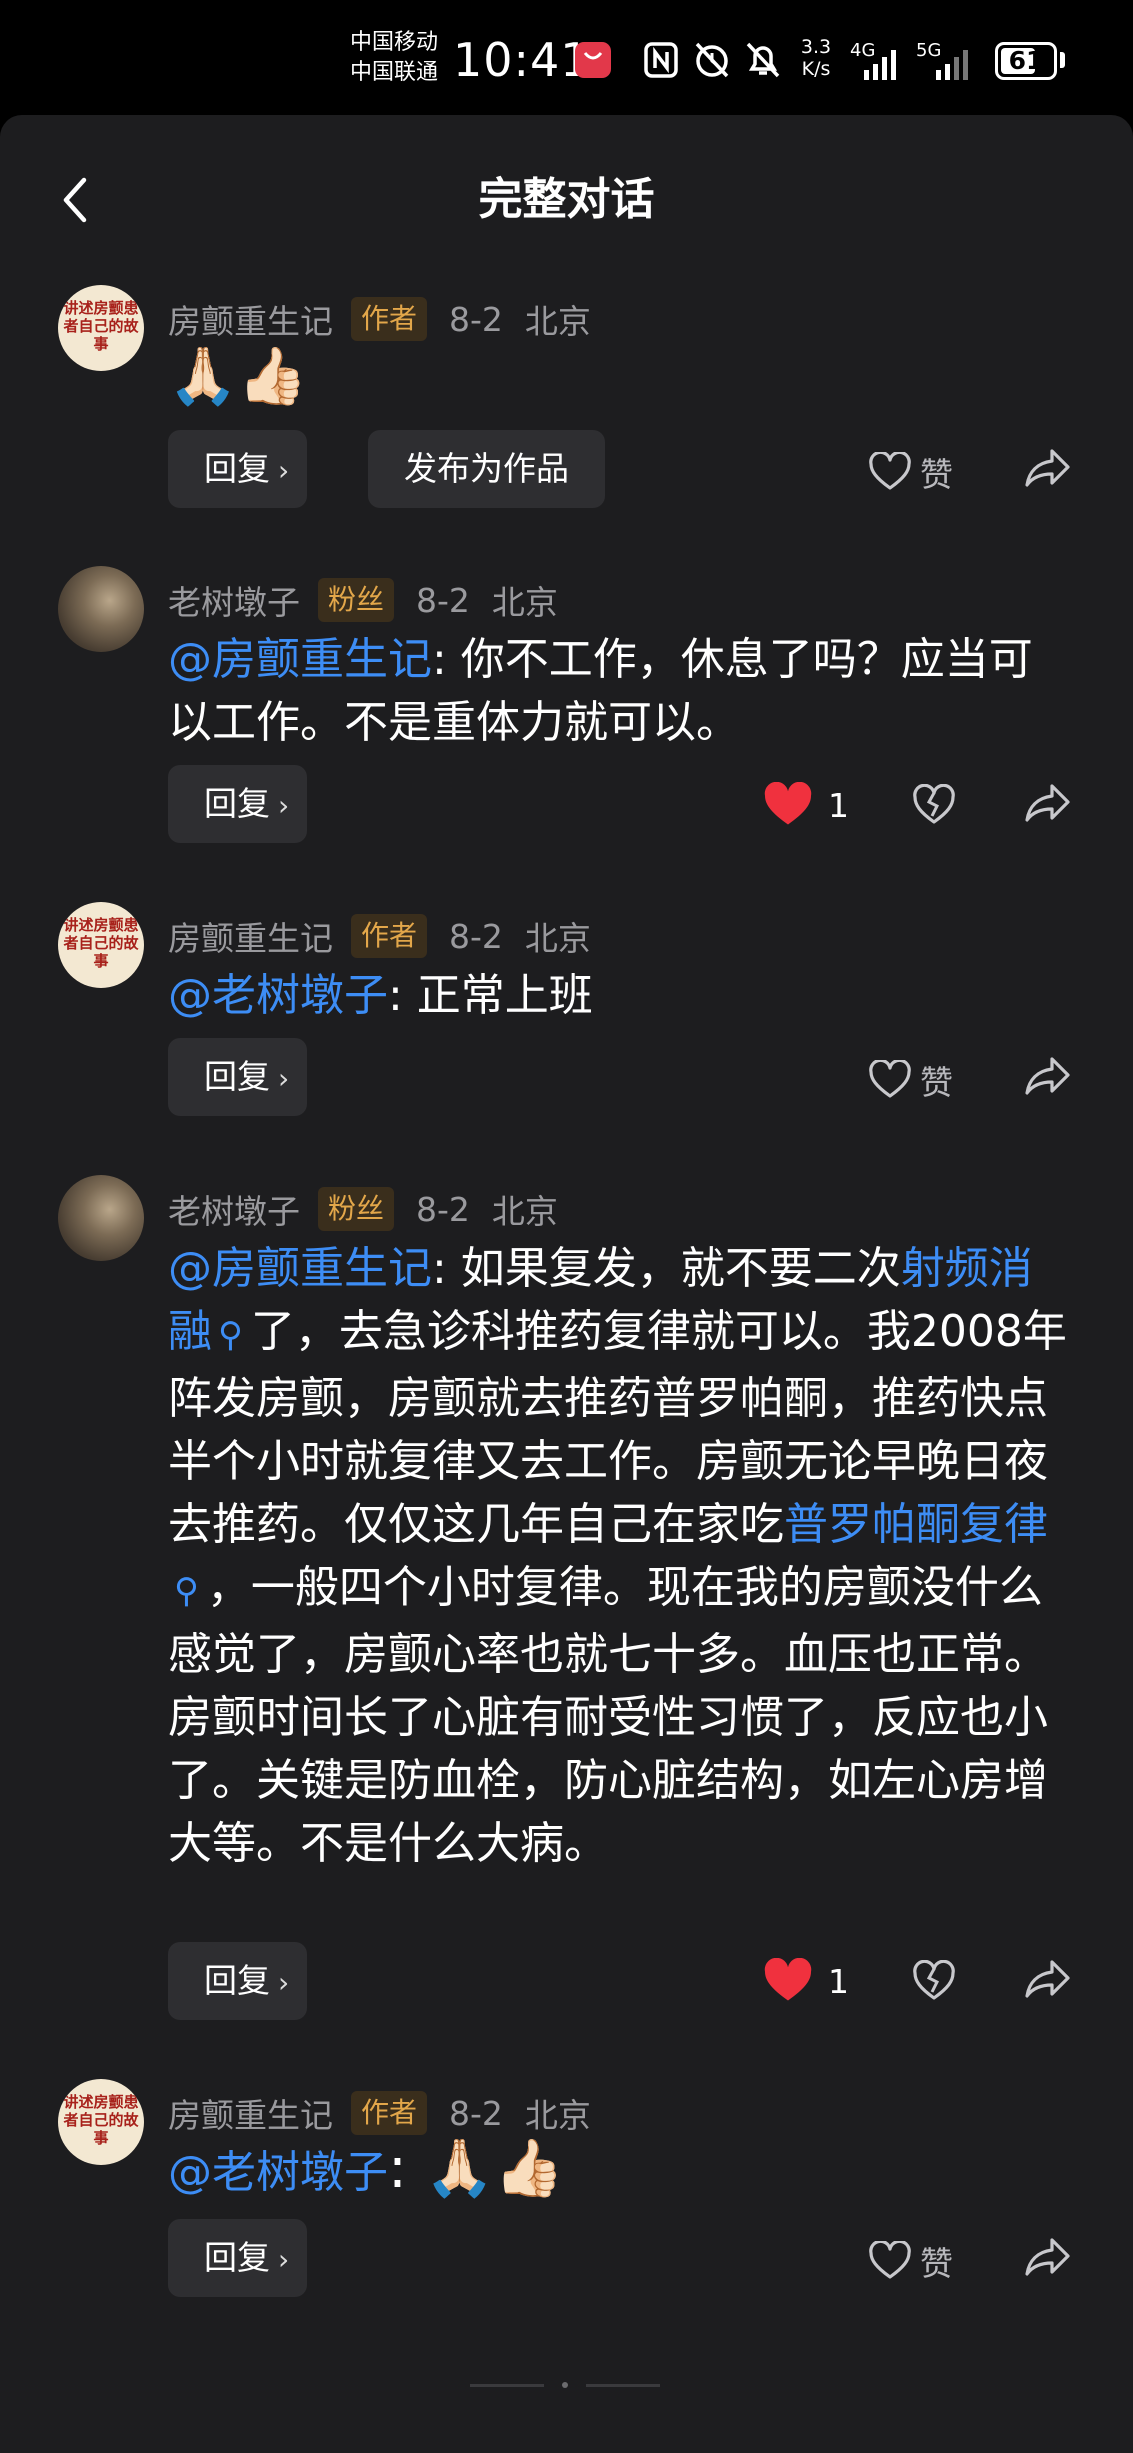  Describe the element at coordinates (666, 1268) in the screenshot. I see `comment-content-part-1: : 如果复发，就不要二次` at that location.